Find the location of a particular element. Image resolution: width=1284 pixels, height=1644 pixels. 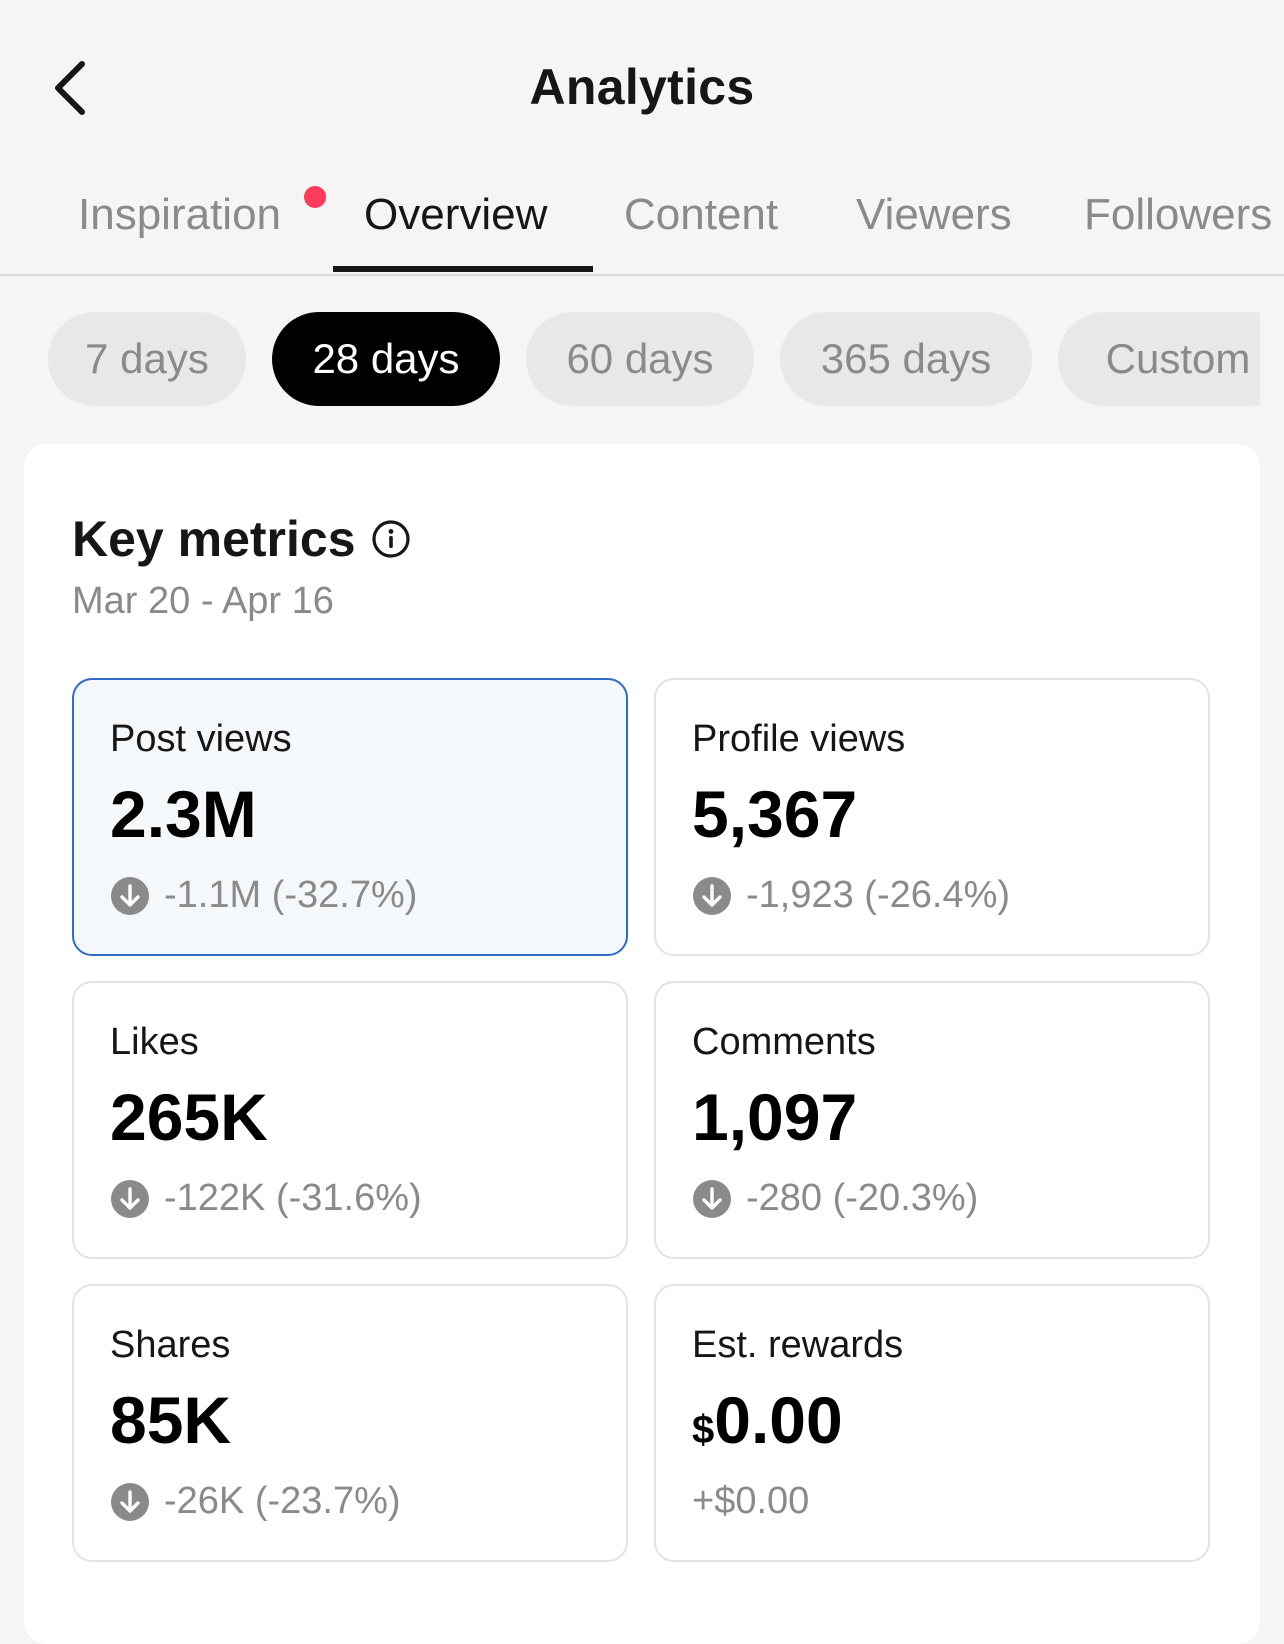

metric-change-text: -1,923 (-26.4%) is located at coordinates (878, 895).